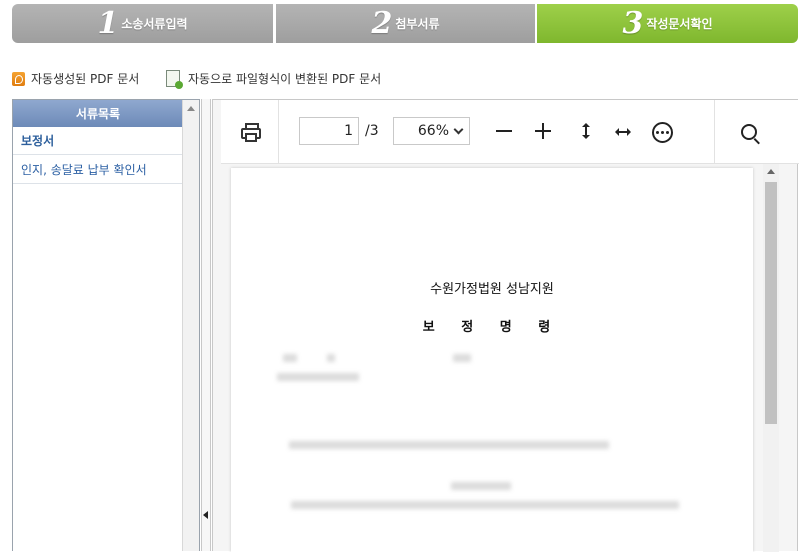  I want to click on legend-converted-pdf-label: 자동으로 파일형식이 변환된 PDF 문서, so click(285, 79).